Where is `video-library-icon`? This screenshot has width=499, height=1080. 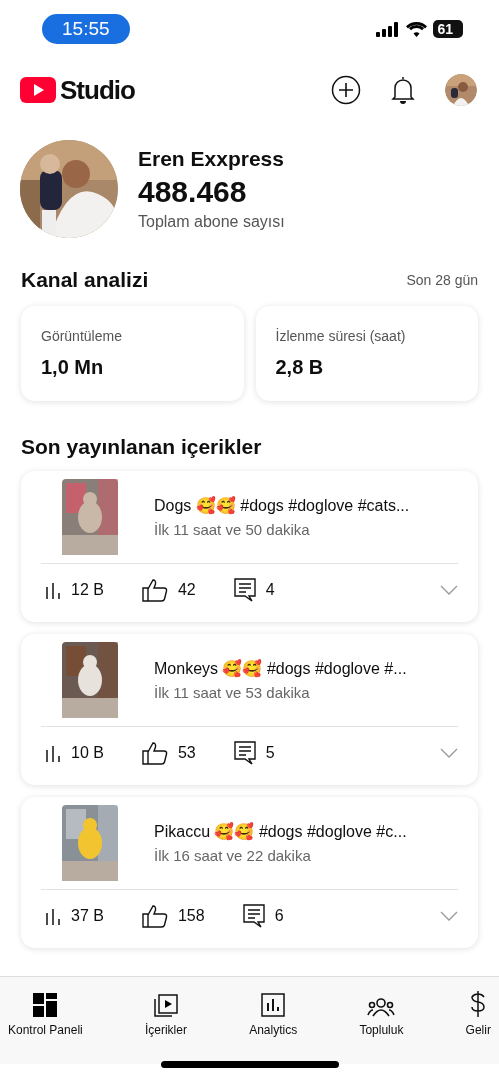
video-library-icon is located at coordinates (165, 1005).